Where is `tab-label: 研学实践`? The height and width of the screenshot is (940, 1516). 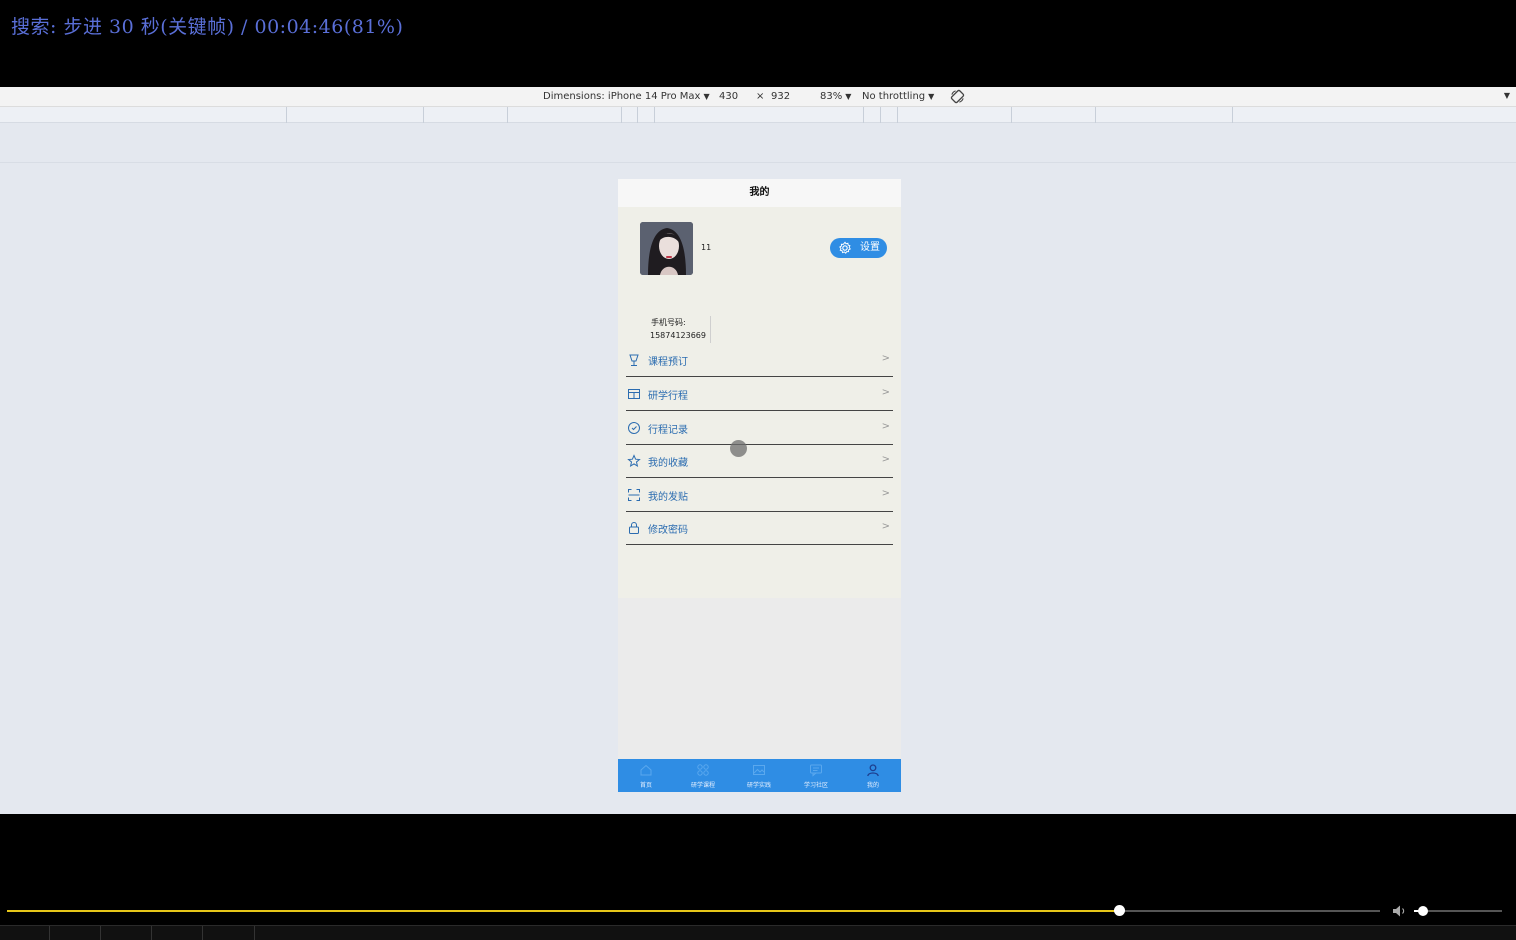 tab-label: 研学实践 is located at coordinates (758, 785).